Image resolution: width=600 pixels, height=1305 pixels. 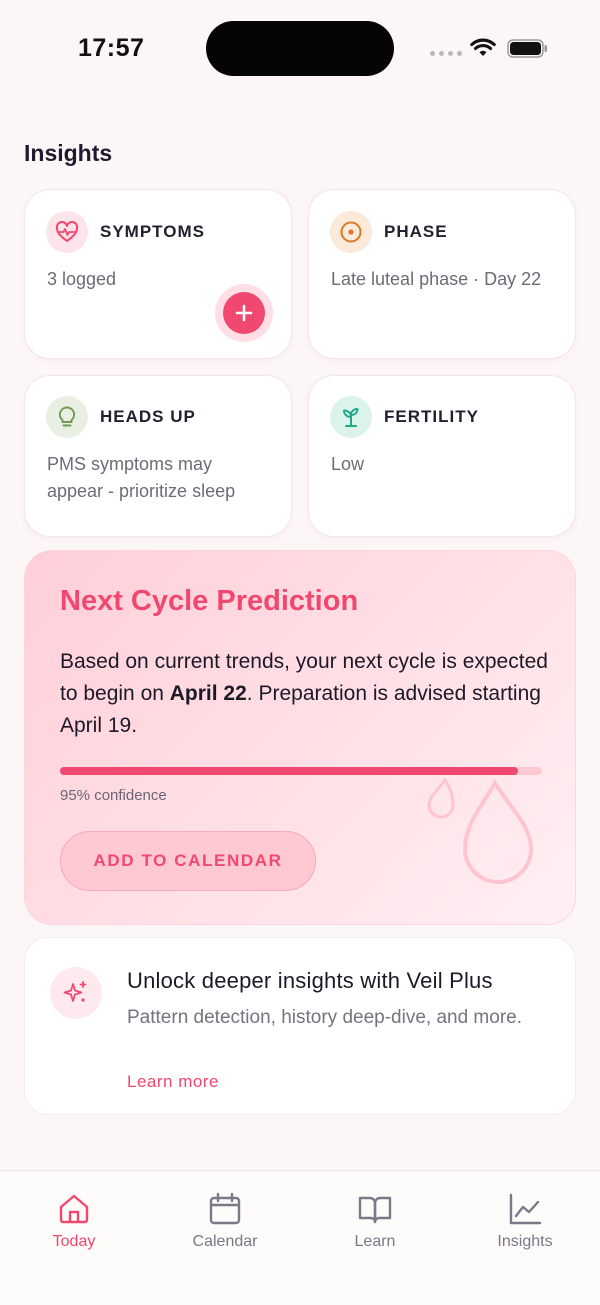 What do you see at coordinates (446, 53) in the screenshot?
I see `cellular-signal-icon` at bounding box center [446, 53].